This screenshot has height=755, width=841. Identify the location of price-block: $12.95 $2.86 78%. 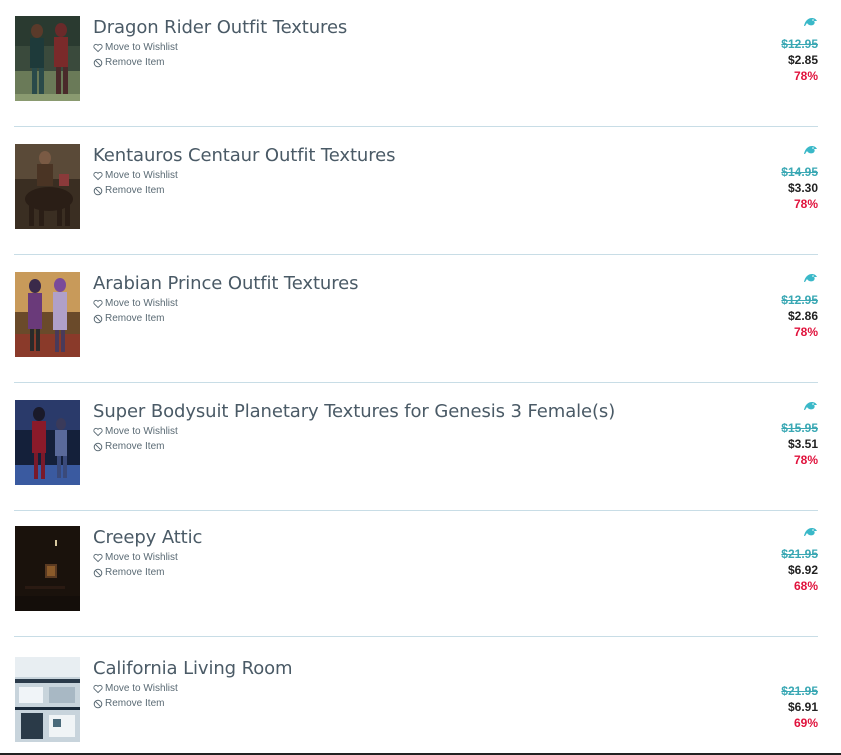
(783, 306).